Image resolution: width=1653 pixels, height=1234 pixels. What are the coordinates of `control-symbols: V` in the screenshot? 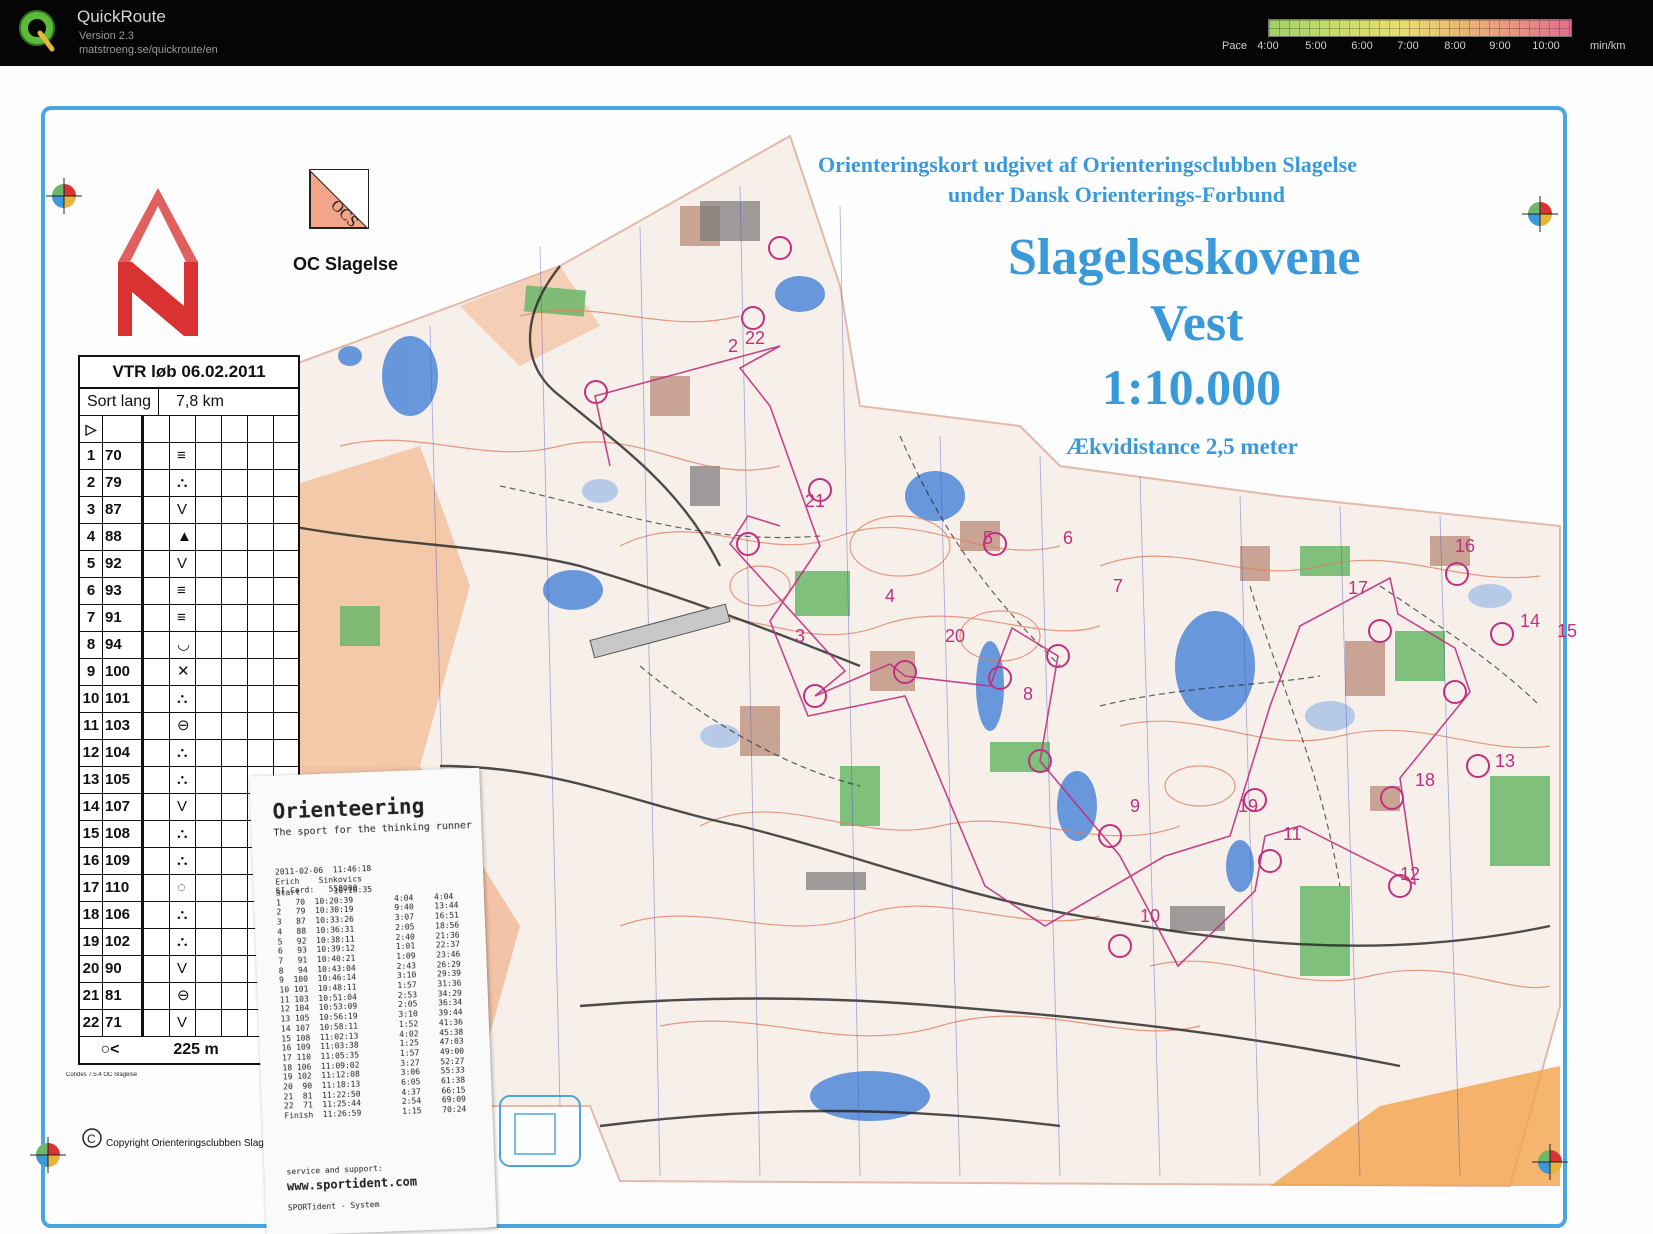 It's located at (220, 564).